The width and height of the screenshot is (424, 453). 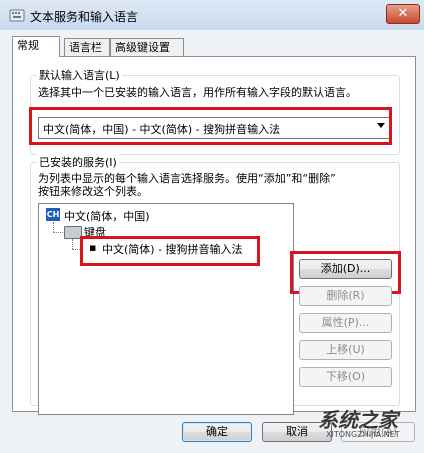 What do you see at coordinates (217, 432) in the screenshot?
I see `ok-button: 确定` at bounding box center [217, 432].